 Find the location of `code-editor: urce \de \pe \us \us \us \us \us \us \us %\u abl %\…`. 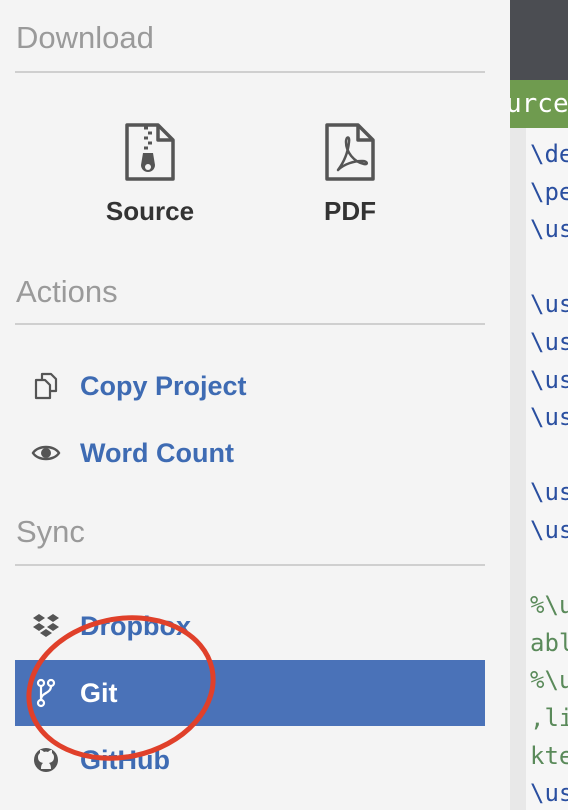

code-editor: urce \de \pe \us \us \us \us \us \us \us %\u abl %\… is located at coordinates (539, 405).